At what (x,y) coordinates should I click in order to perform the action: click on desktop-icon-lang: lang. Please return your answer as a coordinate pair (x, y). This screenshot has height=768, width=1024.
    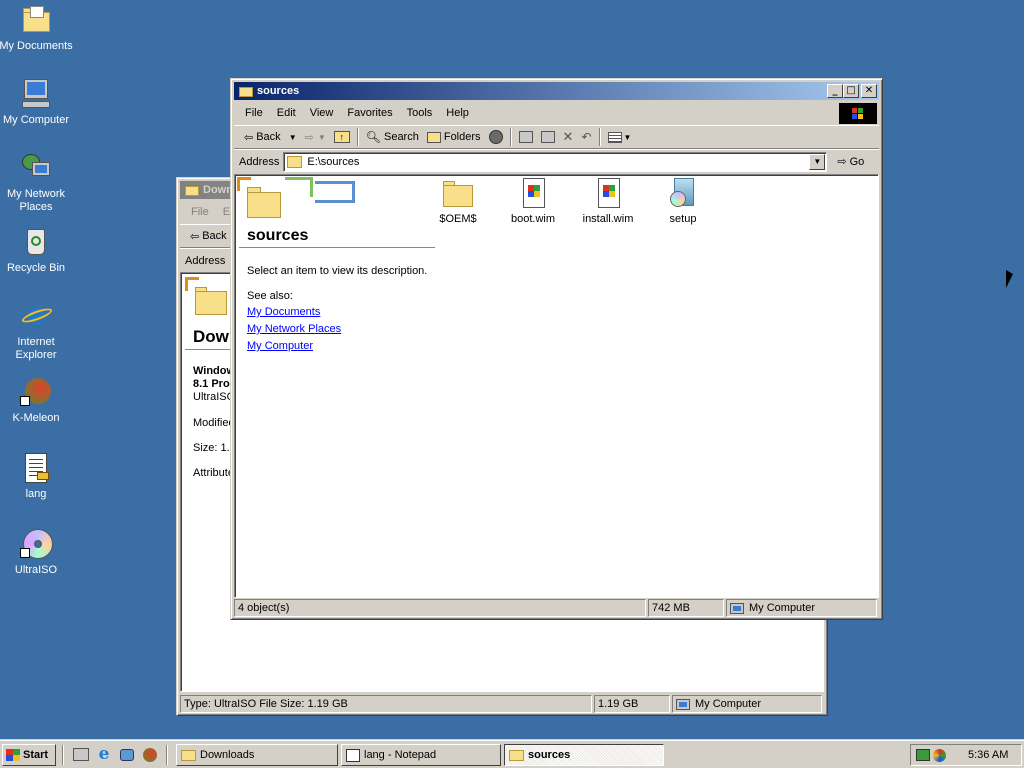
    Looking at the image, I should click on (37, 476).